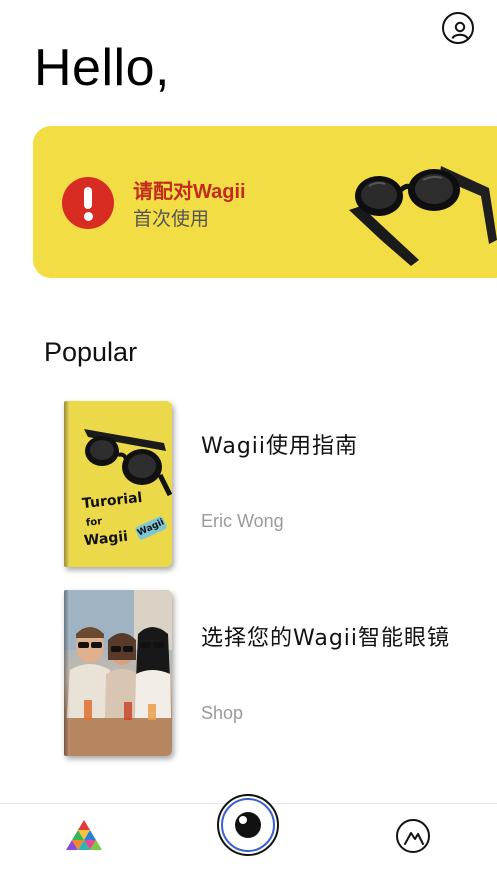 The width and height of the screenshot is (497, 883). I want to click on cover-line-2: for, so click(94, 522).